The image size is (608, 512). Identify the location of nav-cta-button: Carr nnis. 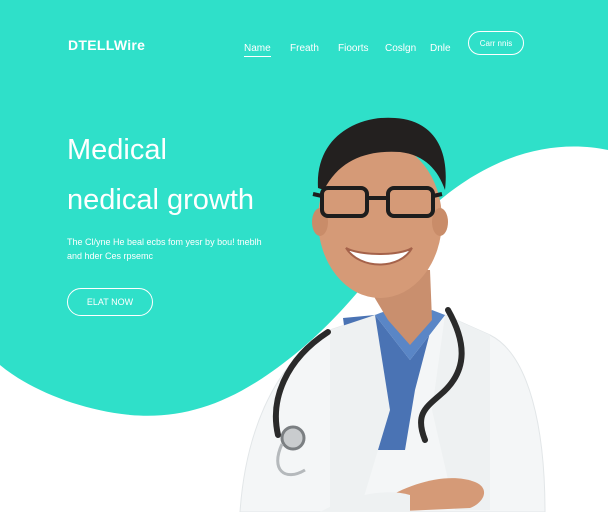
(496, 43).